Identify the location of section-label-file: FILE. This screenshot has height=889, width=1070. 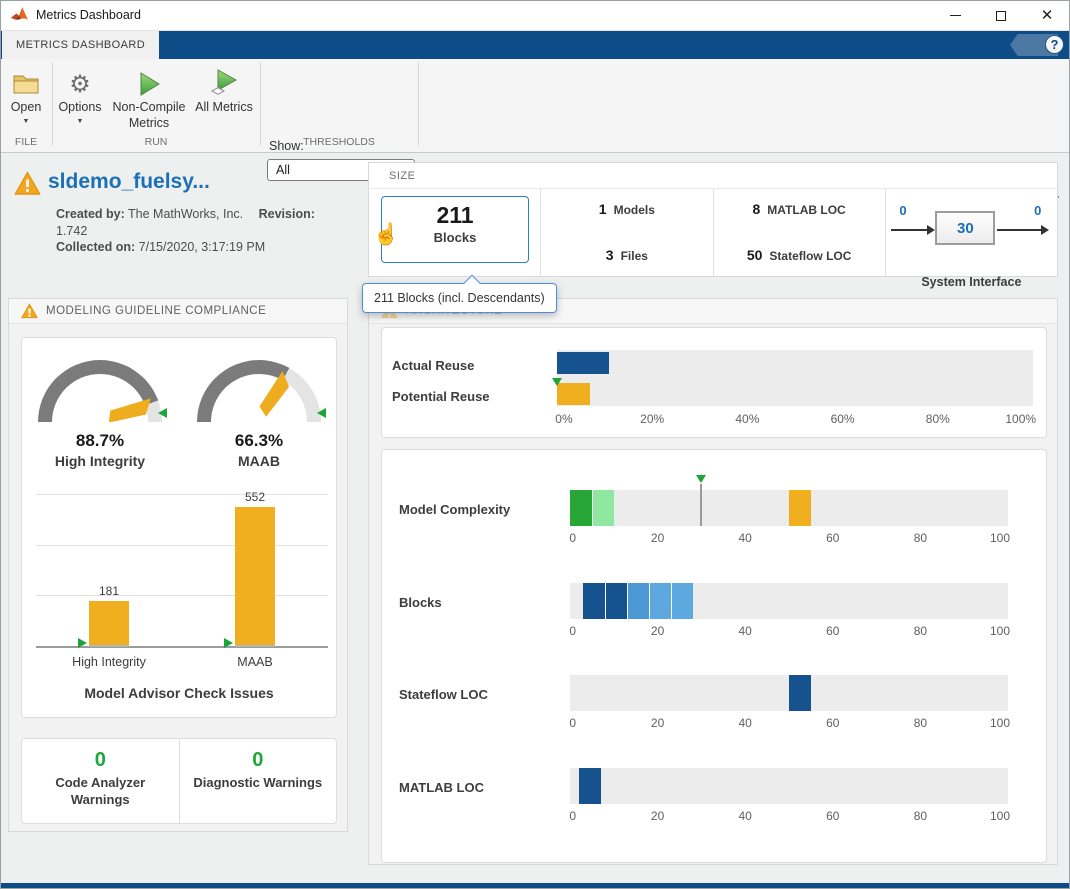
(26, 142).